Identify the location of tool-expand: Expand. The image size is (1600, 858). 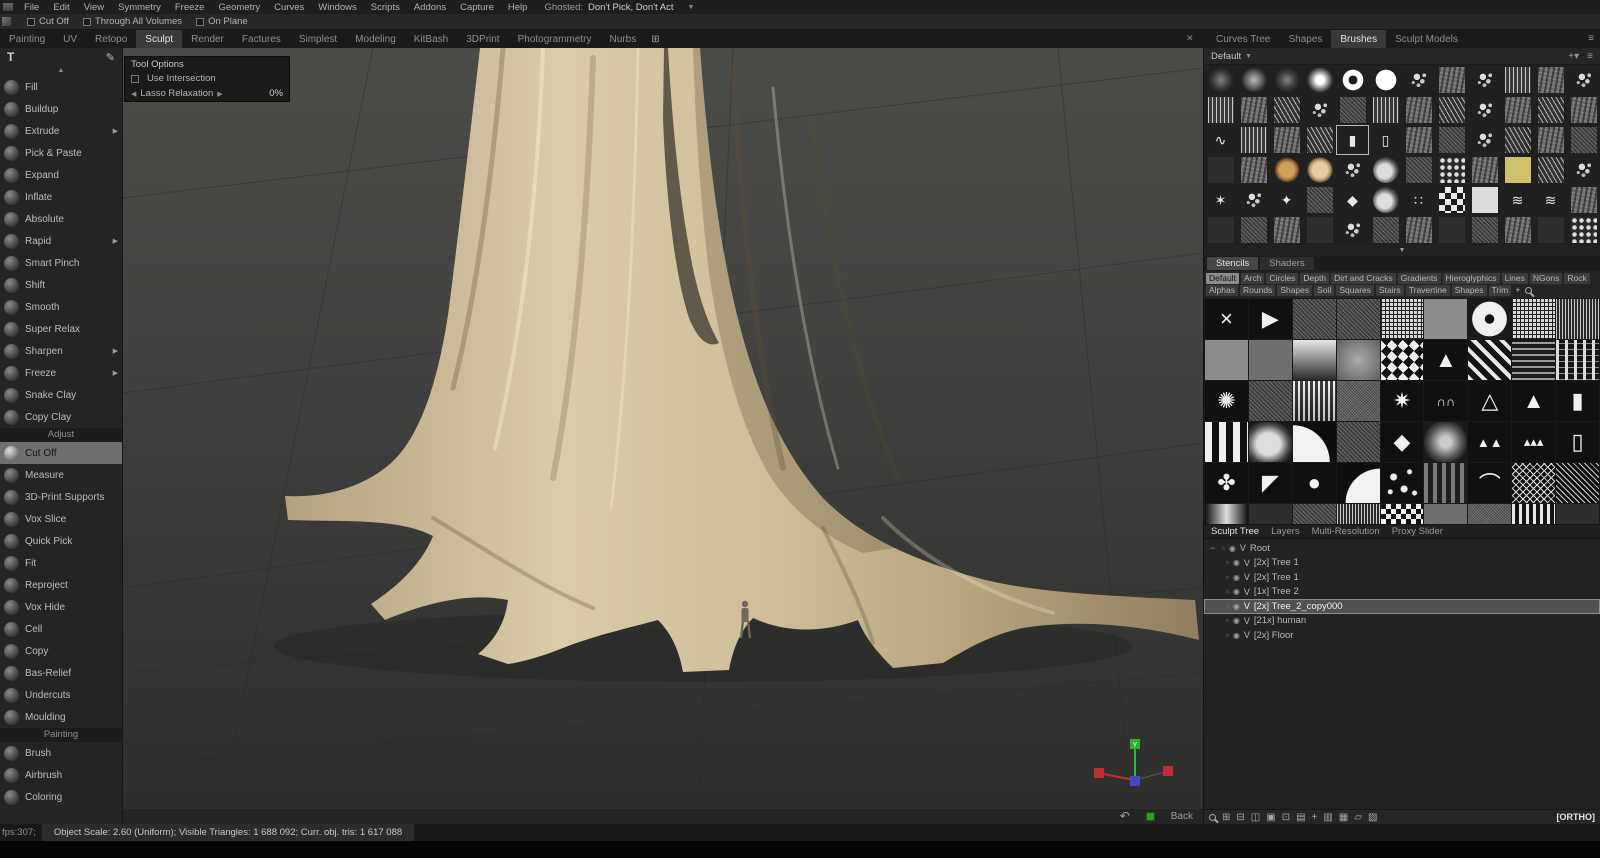
(61, 175).